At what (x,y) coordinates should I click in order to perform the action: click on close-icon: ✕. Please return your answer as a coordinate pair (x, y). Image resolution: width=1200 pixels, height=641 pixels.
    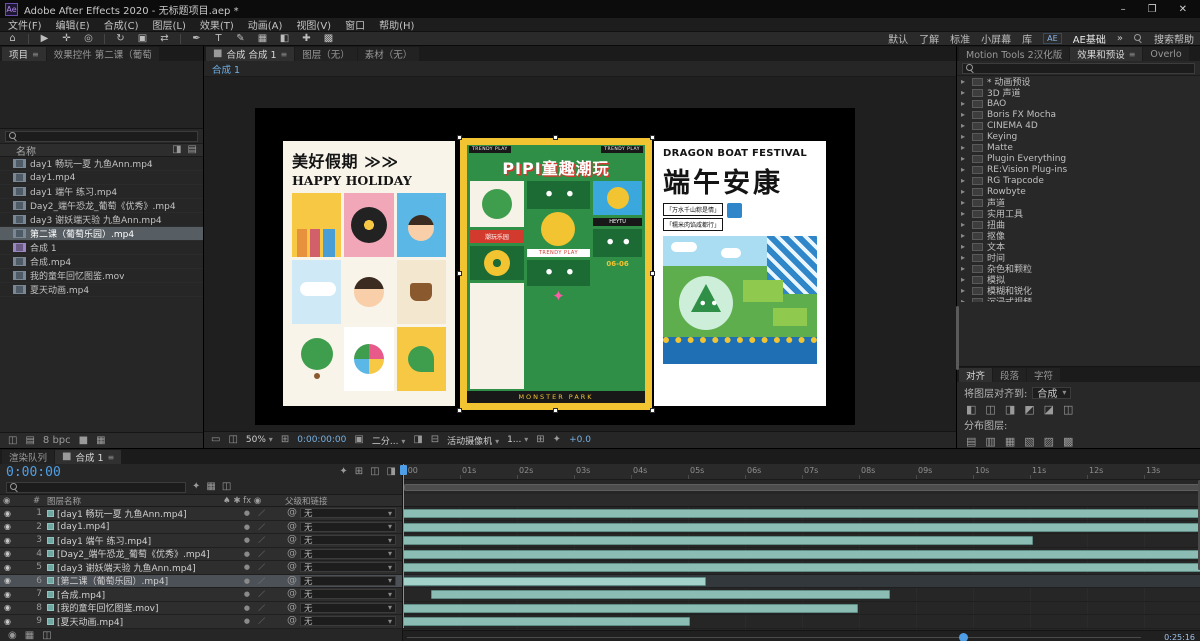
    Looking at the image, I should click on (1183, 9).